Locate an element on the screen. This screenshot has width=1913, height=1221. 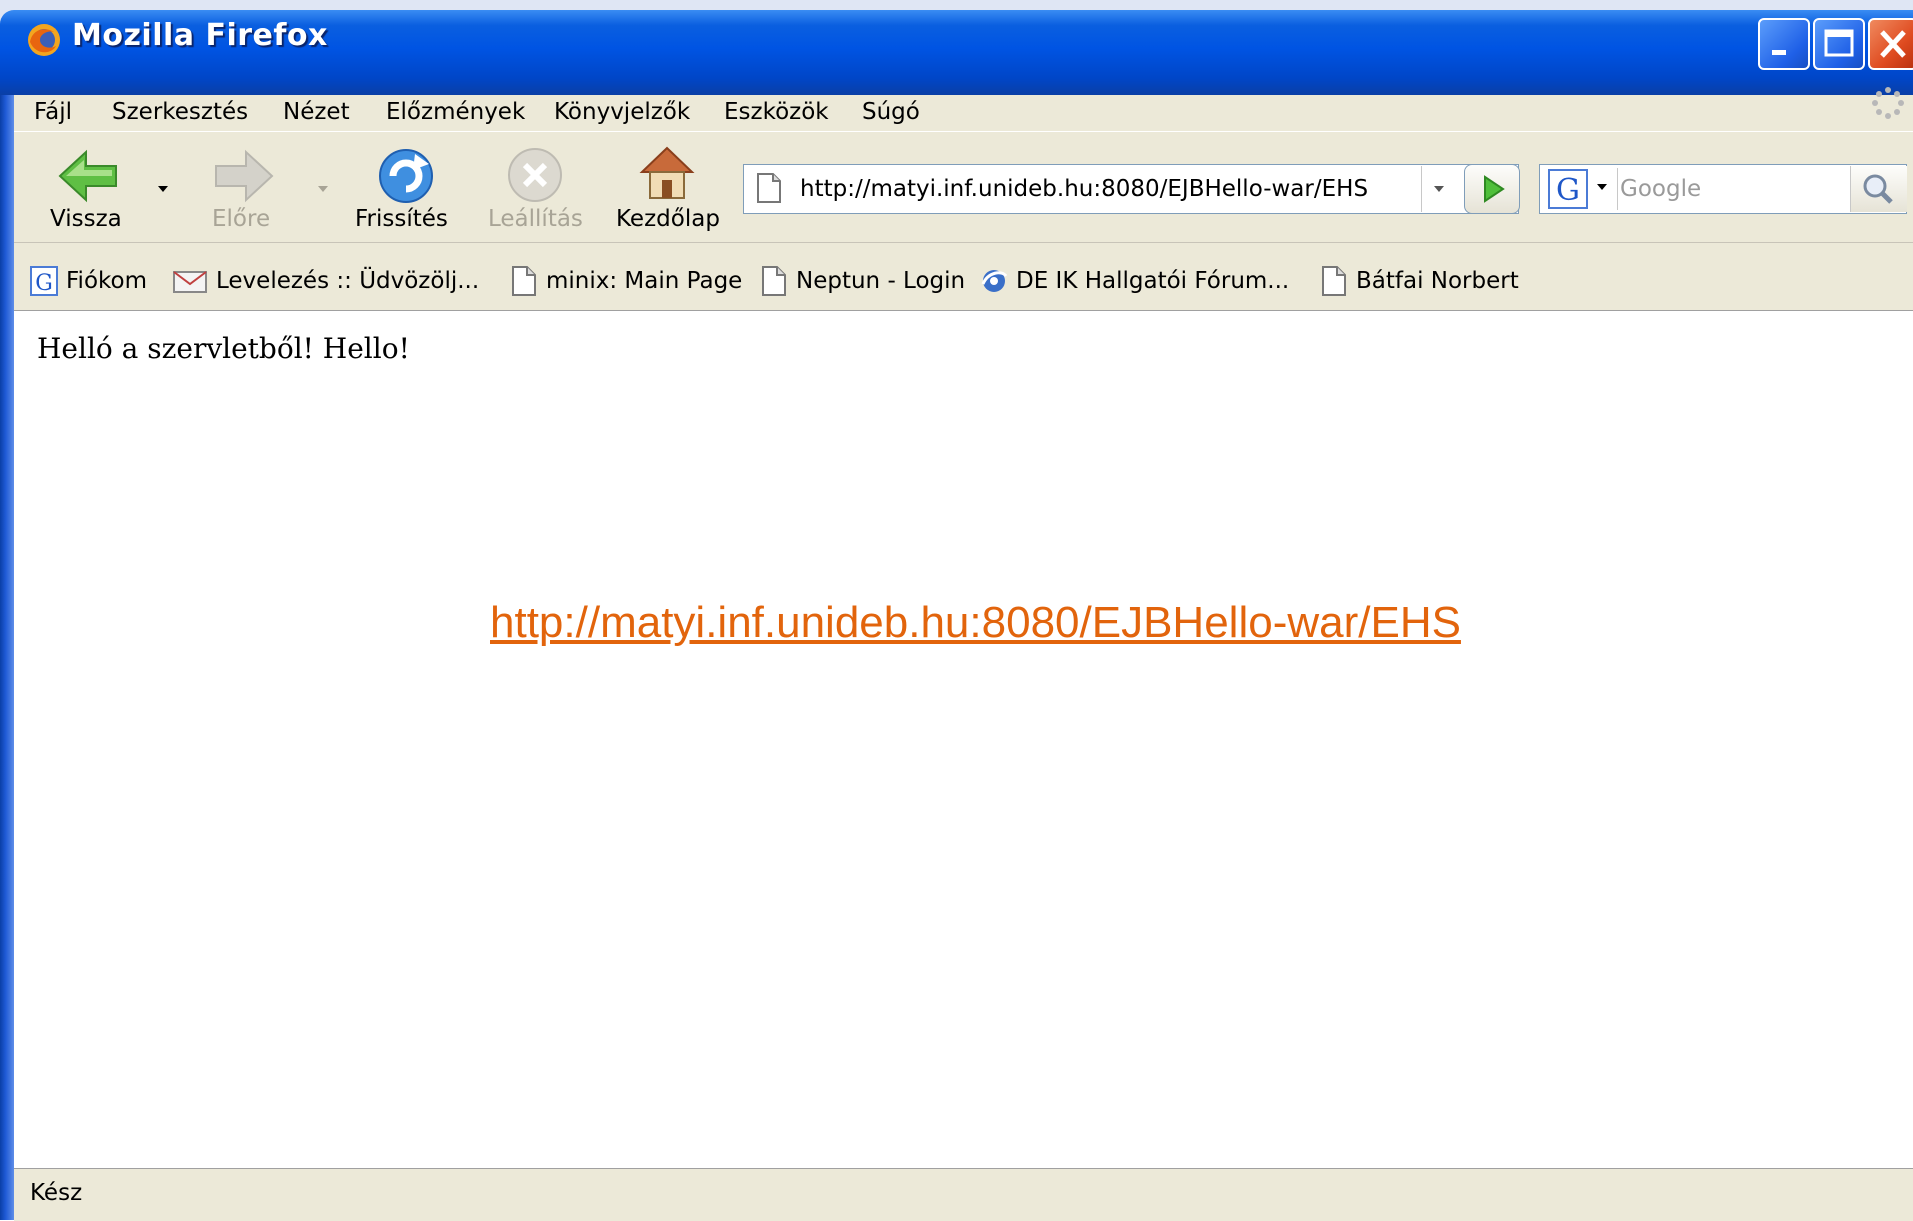
forward-label: Előre is located at coordinates (241, 219).